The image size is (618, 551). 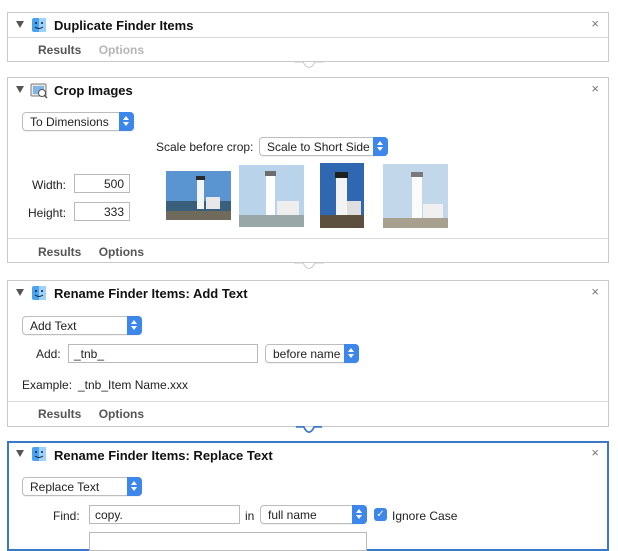 I want to click on action-header: Duplicate Finder Items ×, so click(x=308, y=26).